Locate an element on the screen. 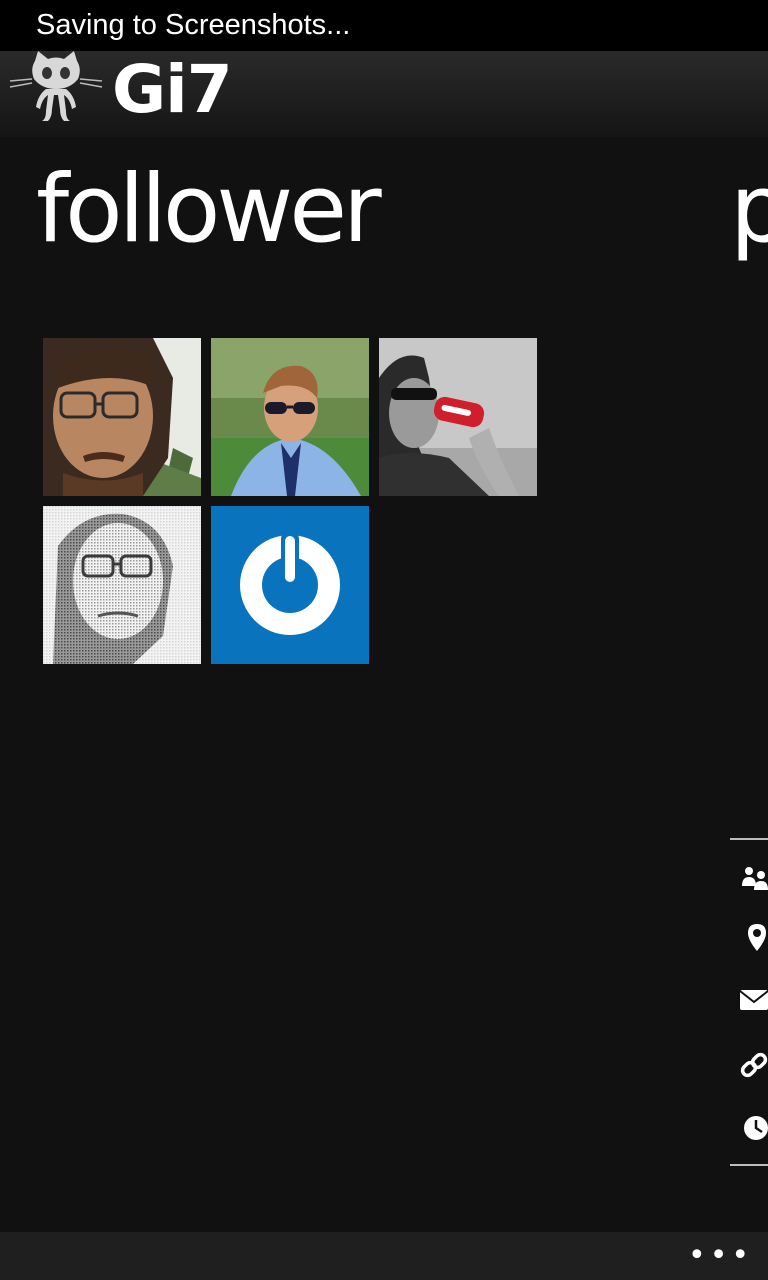  pivot-title: follower is located at coordinates (209, 210).